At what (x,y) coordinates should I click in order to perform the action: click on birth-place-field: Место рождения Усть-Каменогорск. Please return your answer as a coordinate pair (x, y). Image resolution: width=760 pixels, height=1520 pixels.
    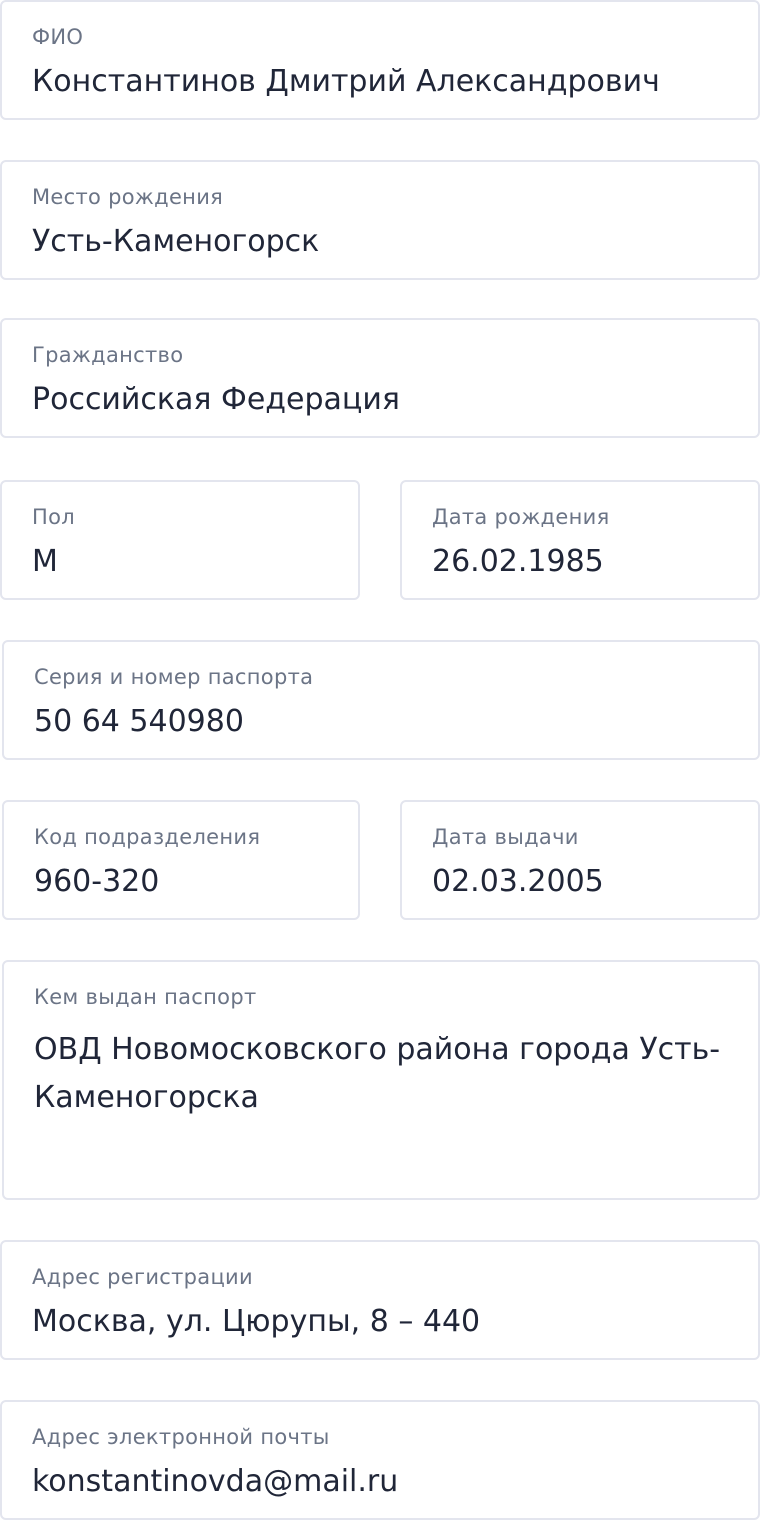
    Looking at the image, I should click on (380, 220).